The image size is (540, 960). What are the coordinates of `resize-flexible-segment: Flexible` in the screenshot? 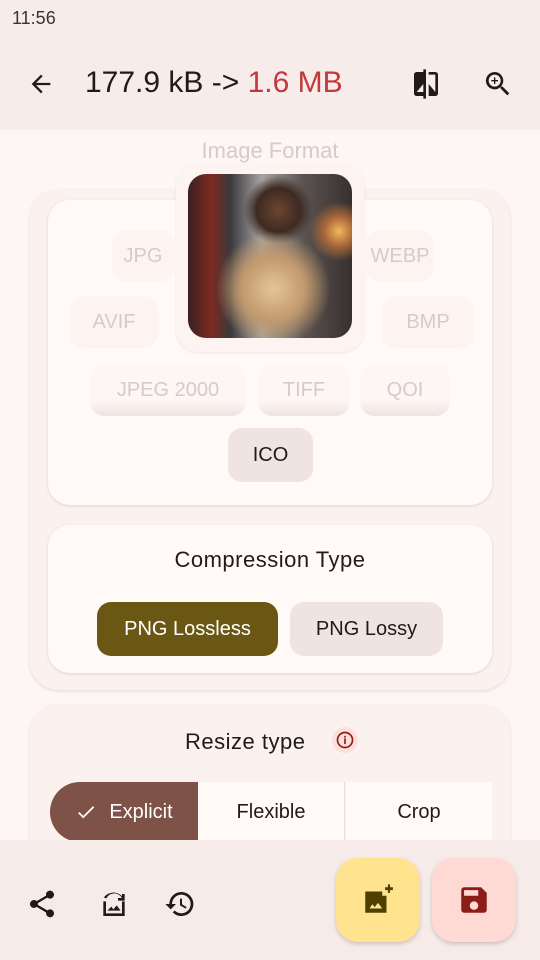 It's located at (271, 812).